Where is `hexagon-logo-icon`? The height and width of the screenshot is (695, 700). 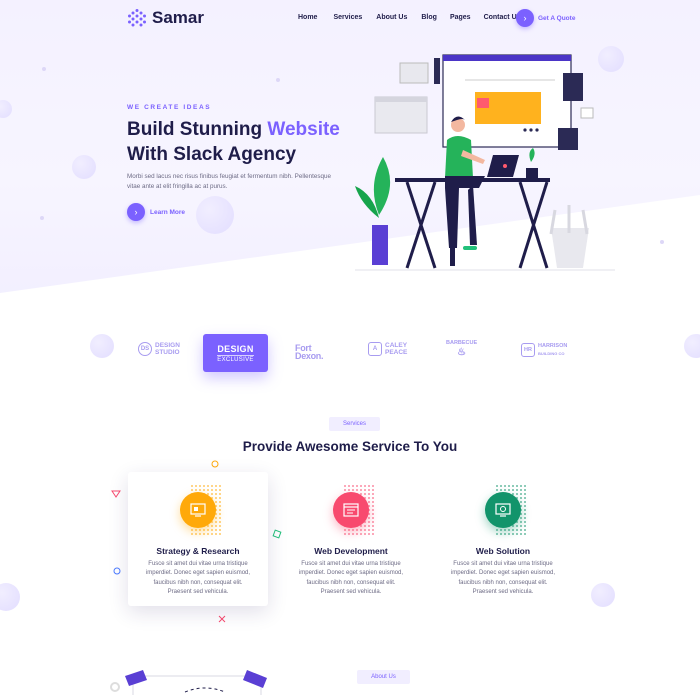 hexagon-logo-icon is located at coordinates (137, 18).